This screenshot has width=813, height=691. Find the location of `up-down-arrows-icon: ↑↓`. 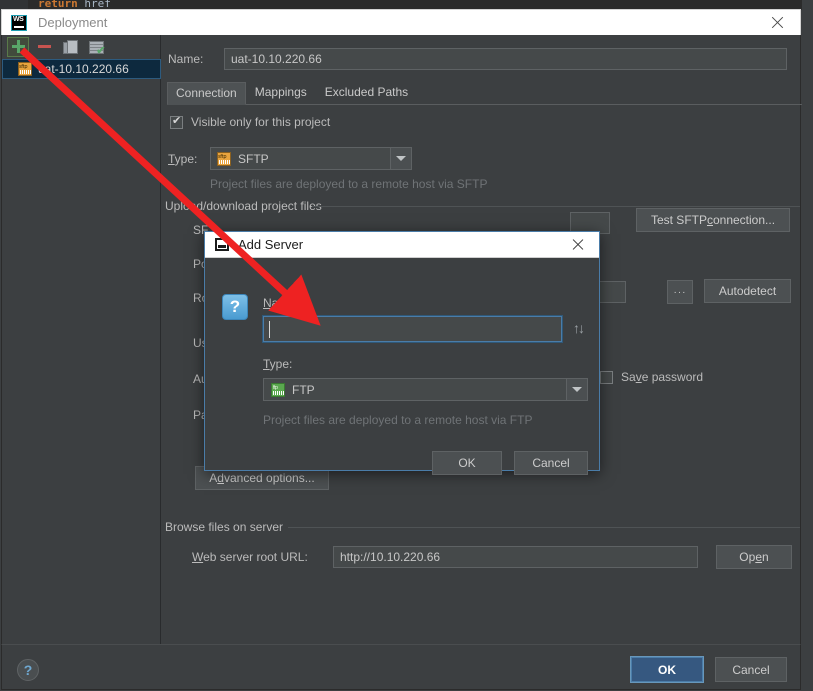

up-down-arrows-icon: ↑↓ is located at coordinates (579, 328).